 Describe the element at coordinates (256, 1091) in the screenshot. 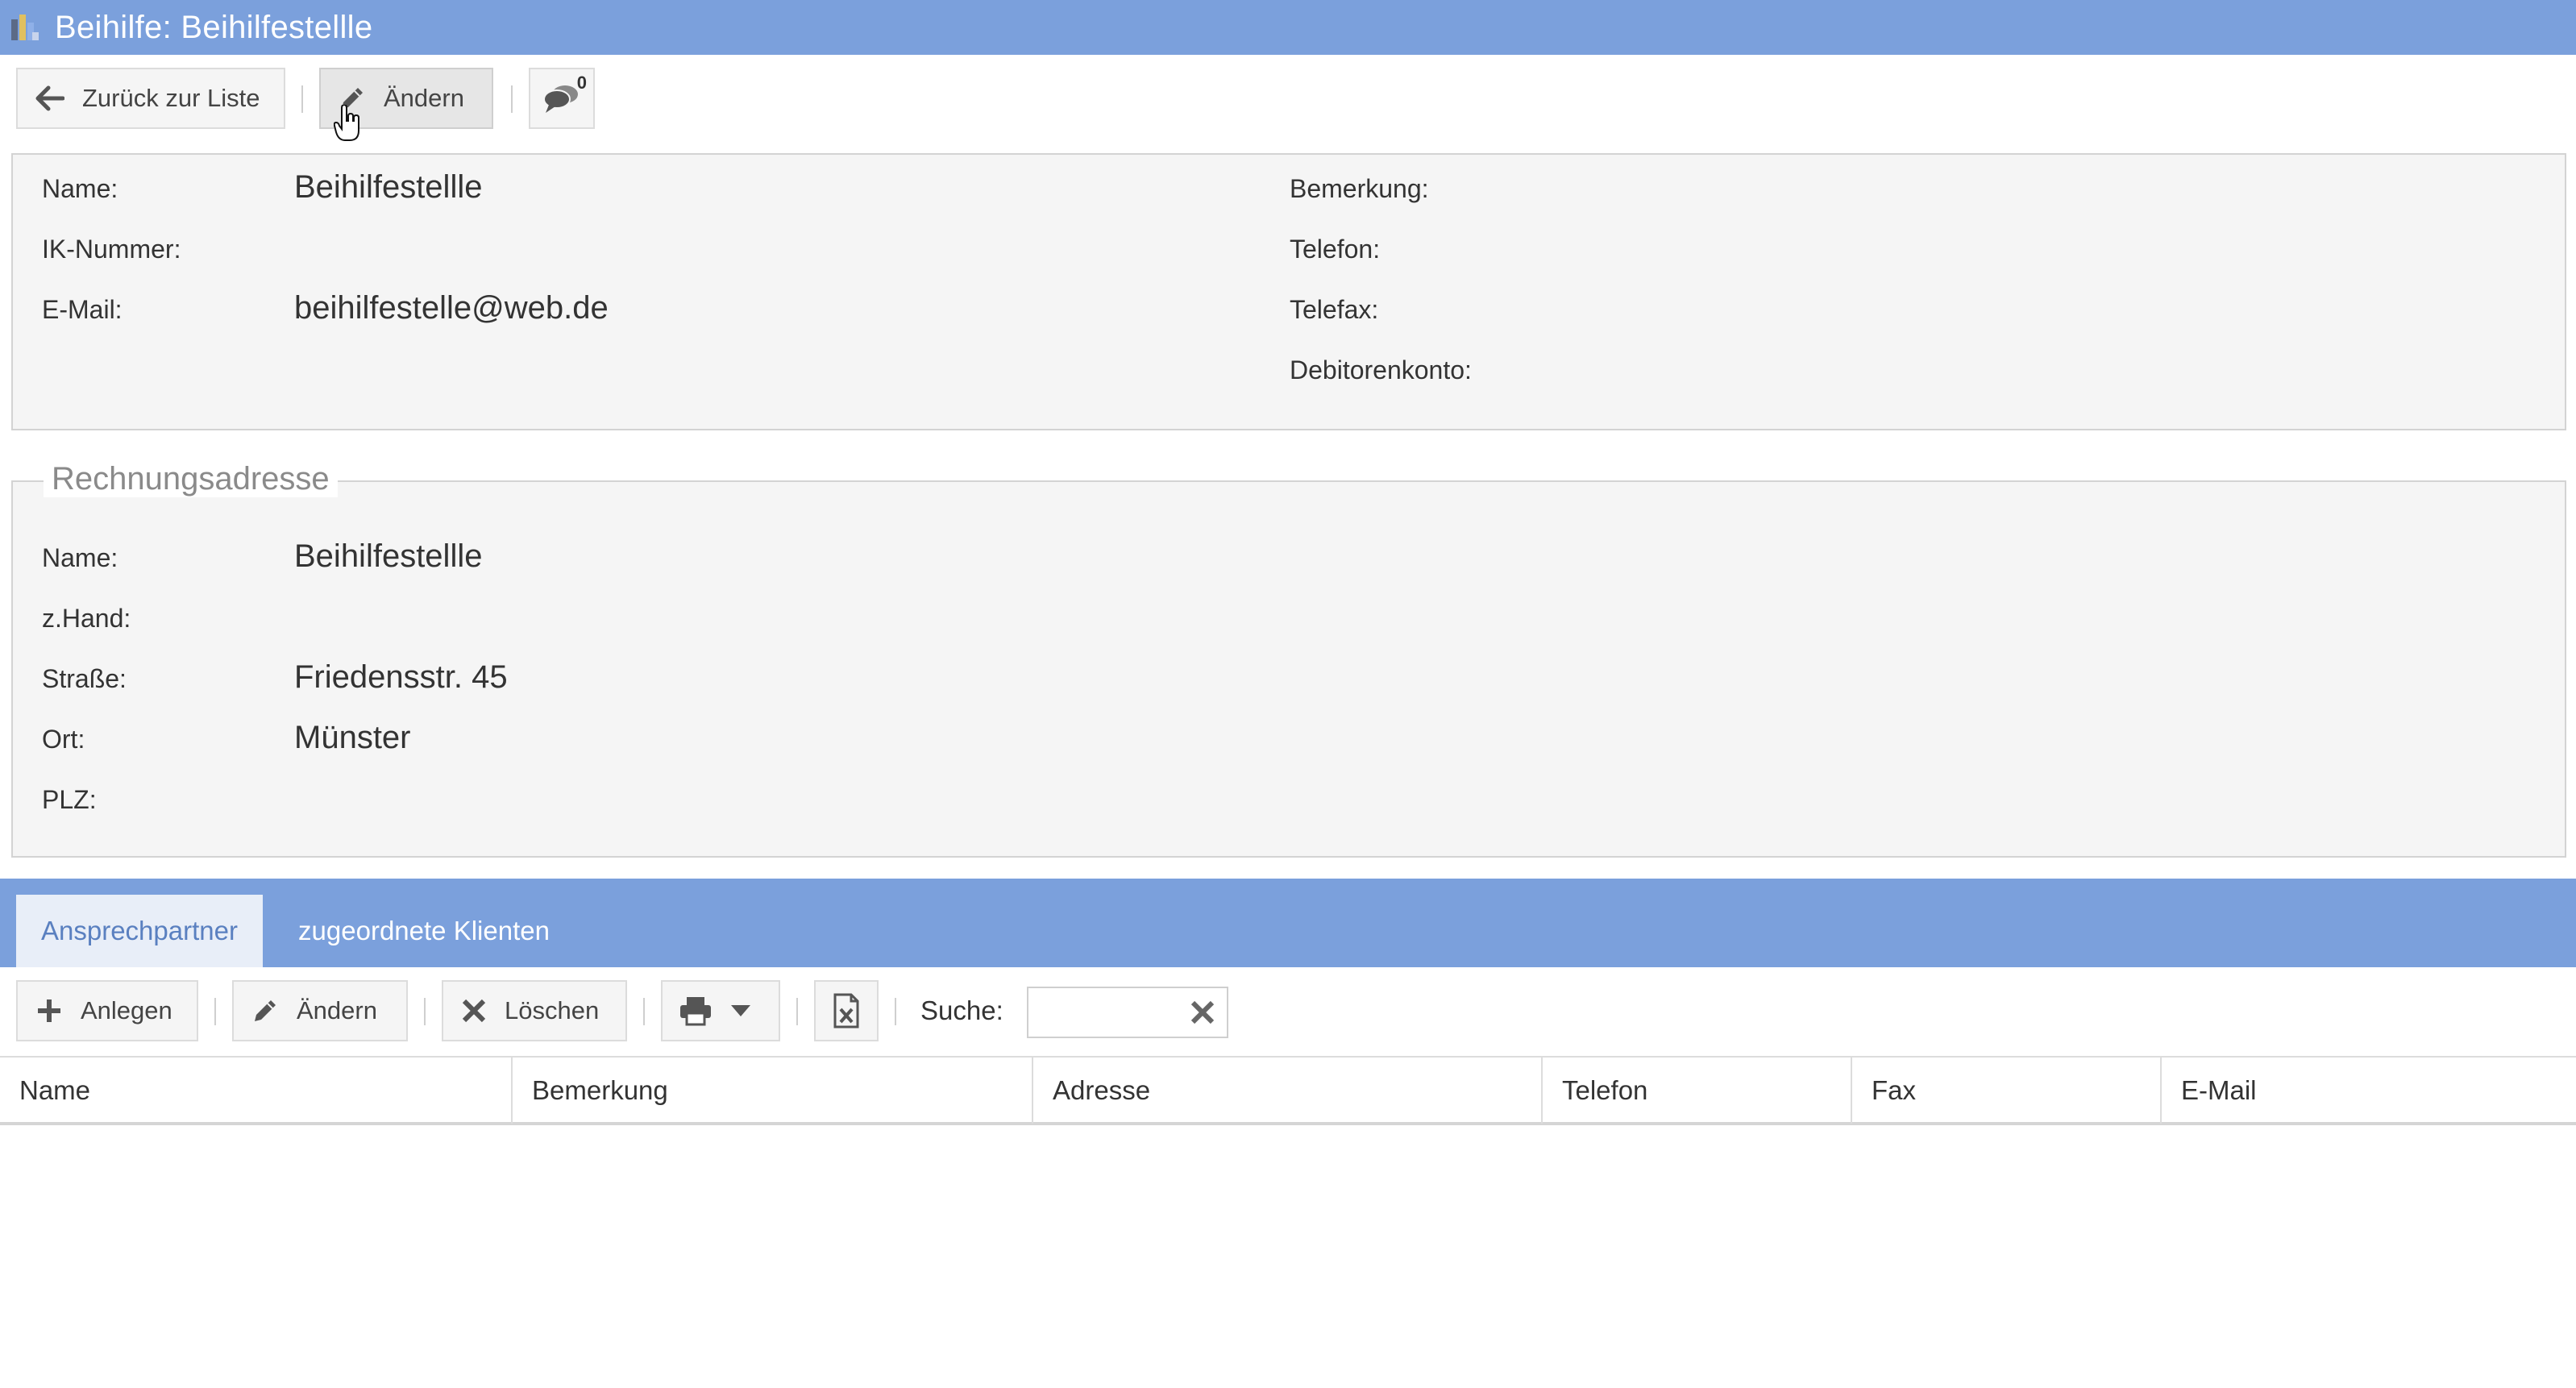

I see `column-header-name: Name` at that location.